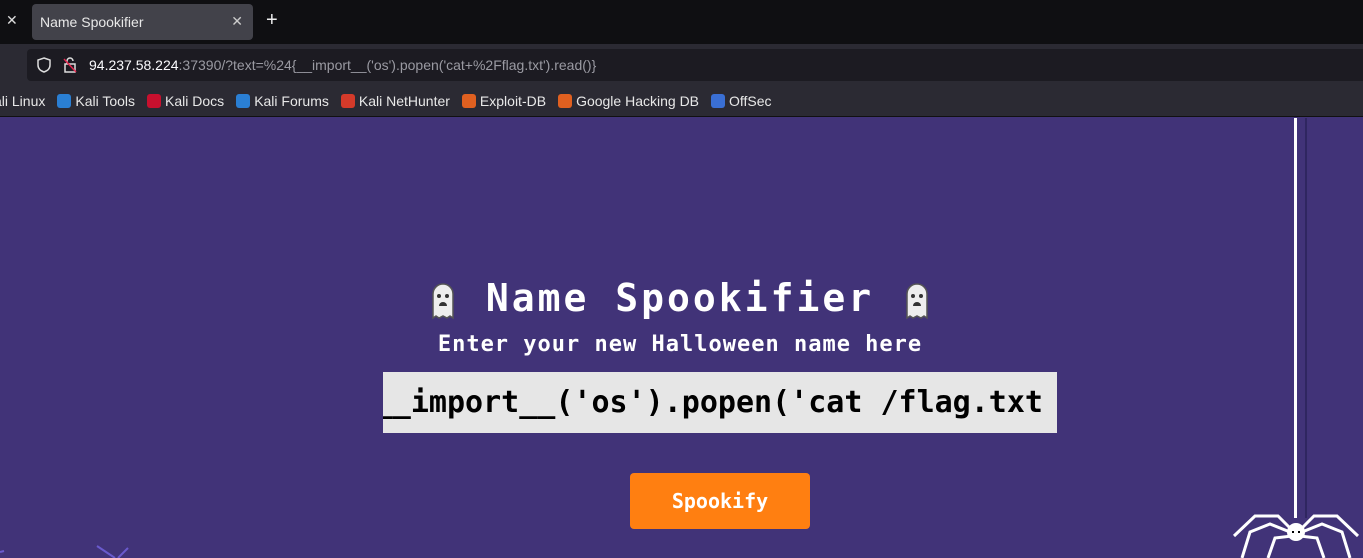 This screenshot has height=558, width=1363. I want to click on bookmark-label: Kali Docs, so click(195, 101).